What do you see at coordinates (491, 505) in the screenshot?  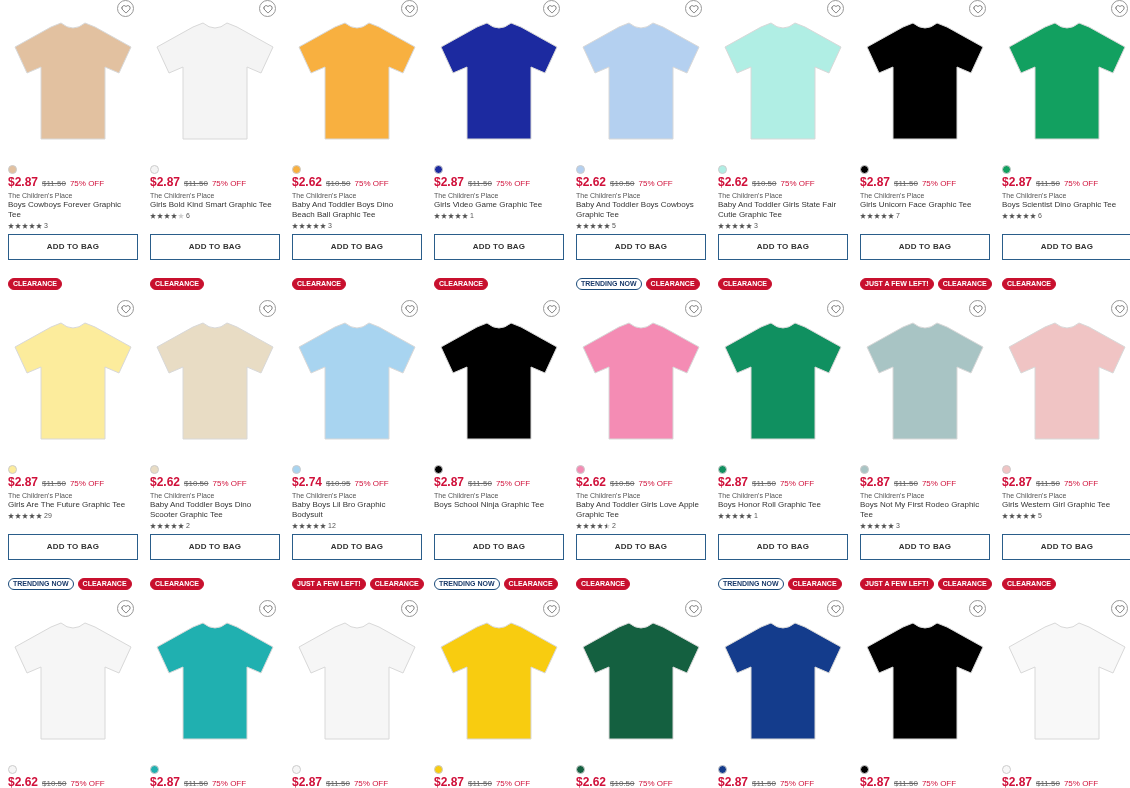 I see `product-name: Boys School Ninja Graphic Tee` at bounding box center [491, 505].